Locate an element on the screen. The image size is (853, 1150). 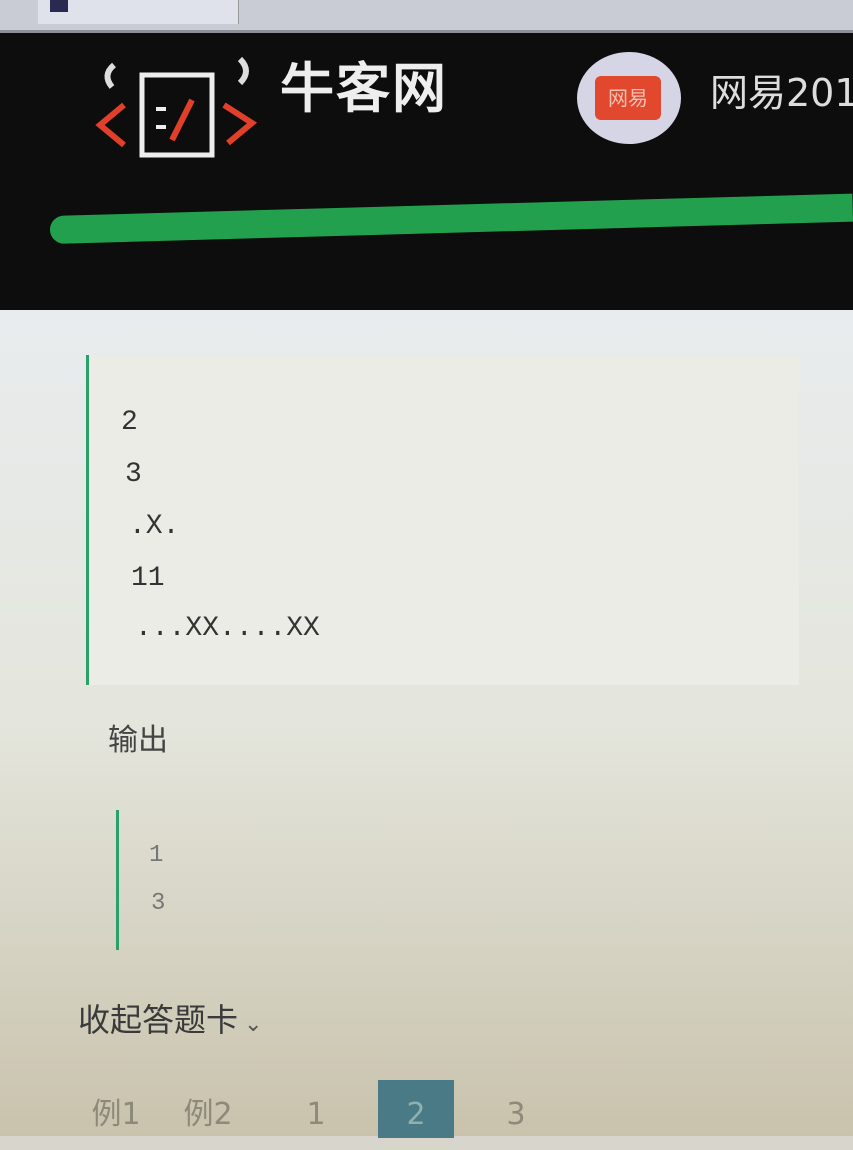
progress-fill is located at coordinates (451, 218).